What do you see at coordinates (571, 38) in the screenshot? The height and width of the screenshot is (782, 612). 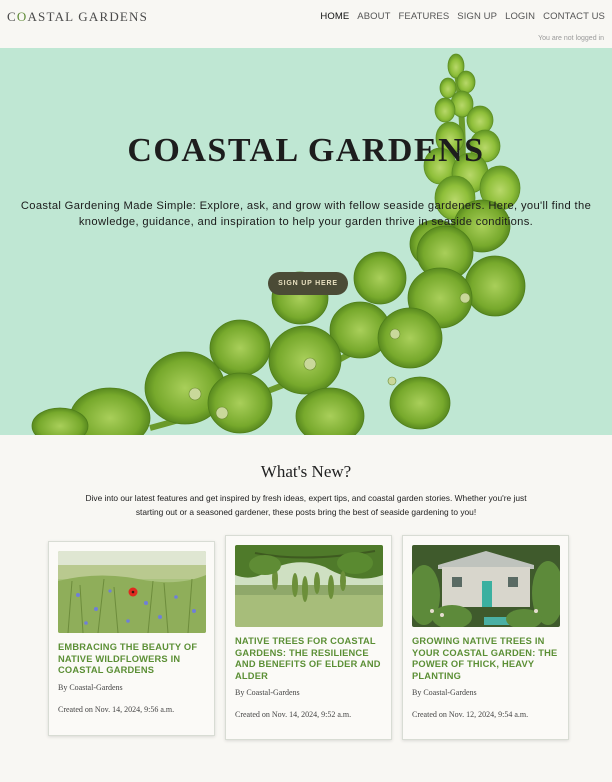 I see `login-status: You are not logged in` at bounding box center [571, 38].